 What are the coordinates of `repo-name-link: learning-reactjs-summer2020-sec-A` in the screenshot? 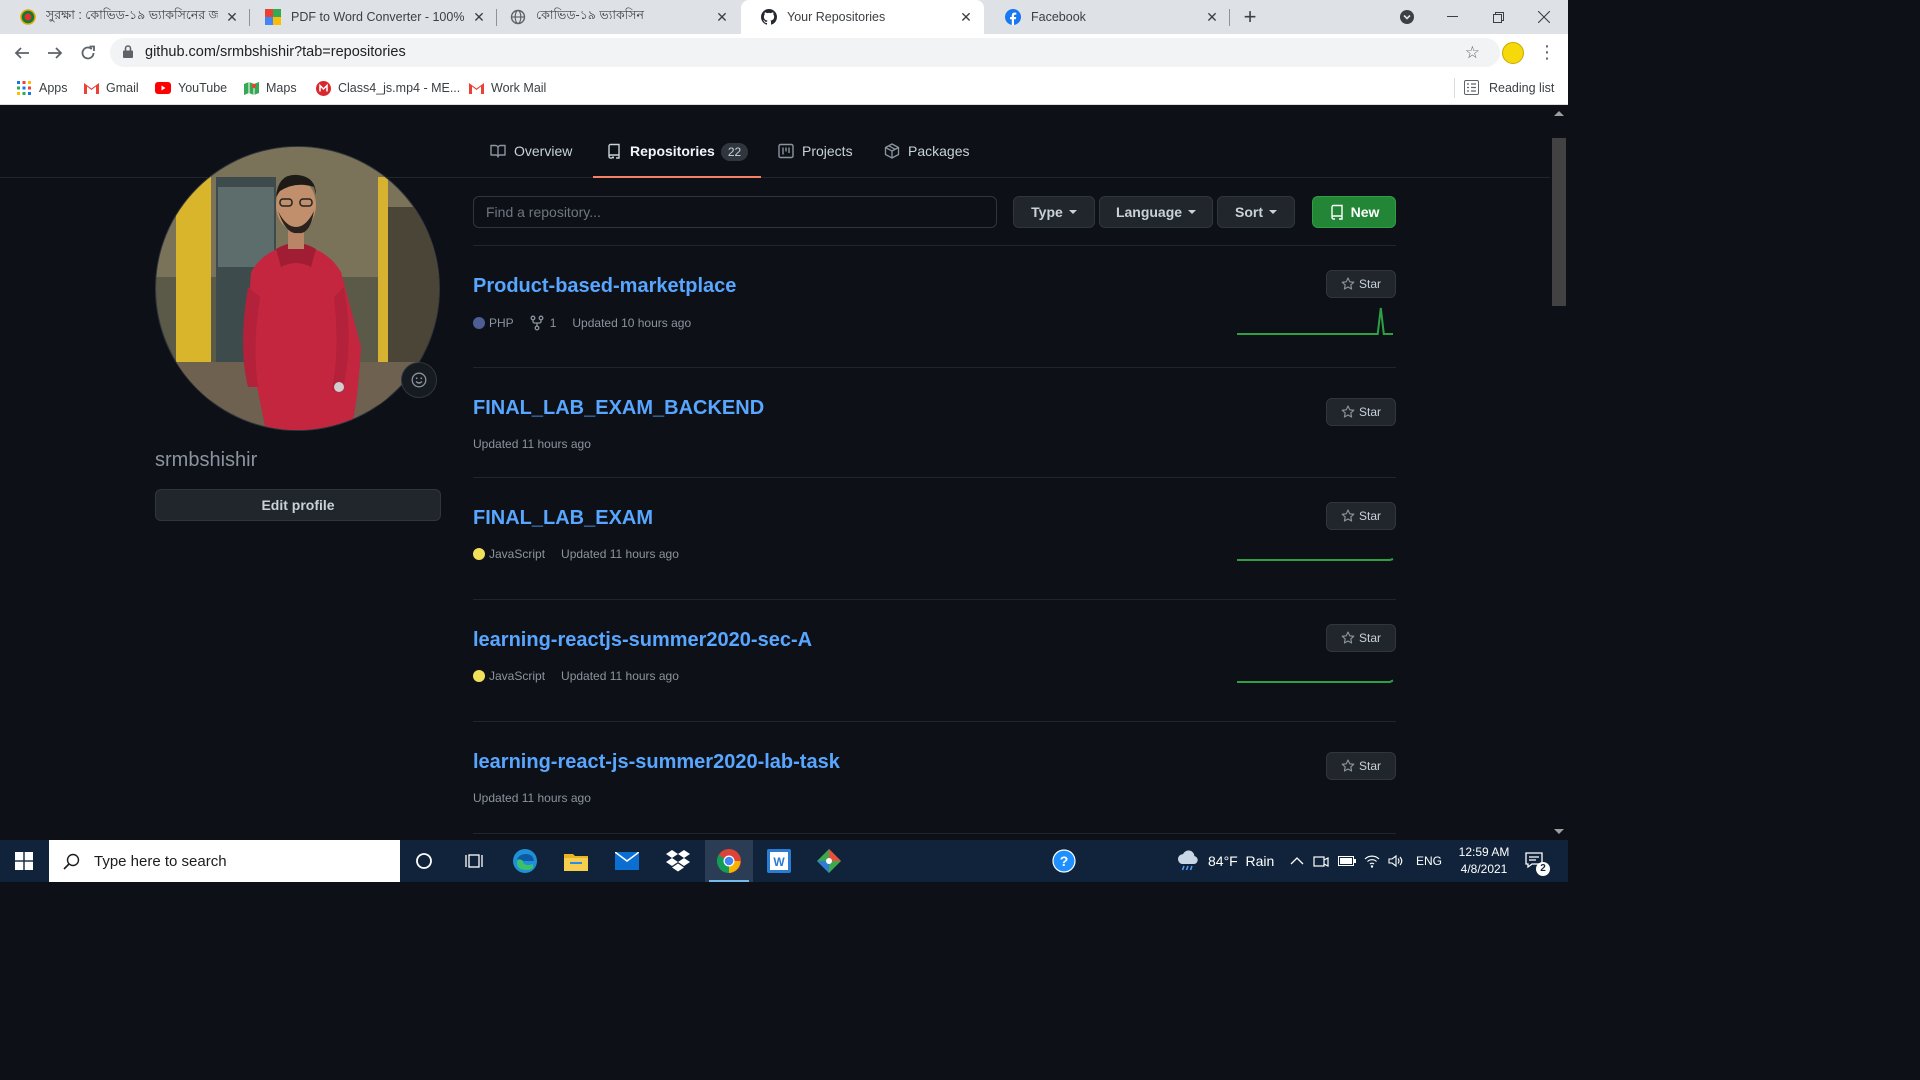 It's located at (642, 640).